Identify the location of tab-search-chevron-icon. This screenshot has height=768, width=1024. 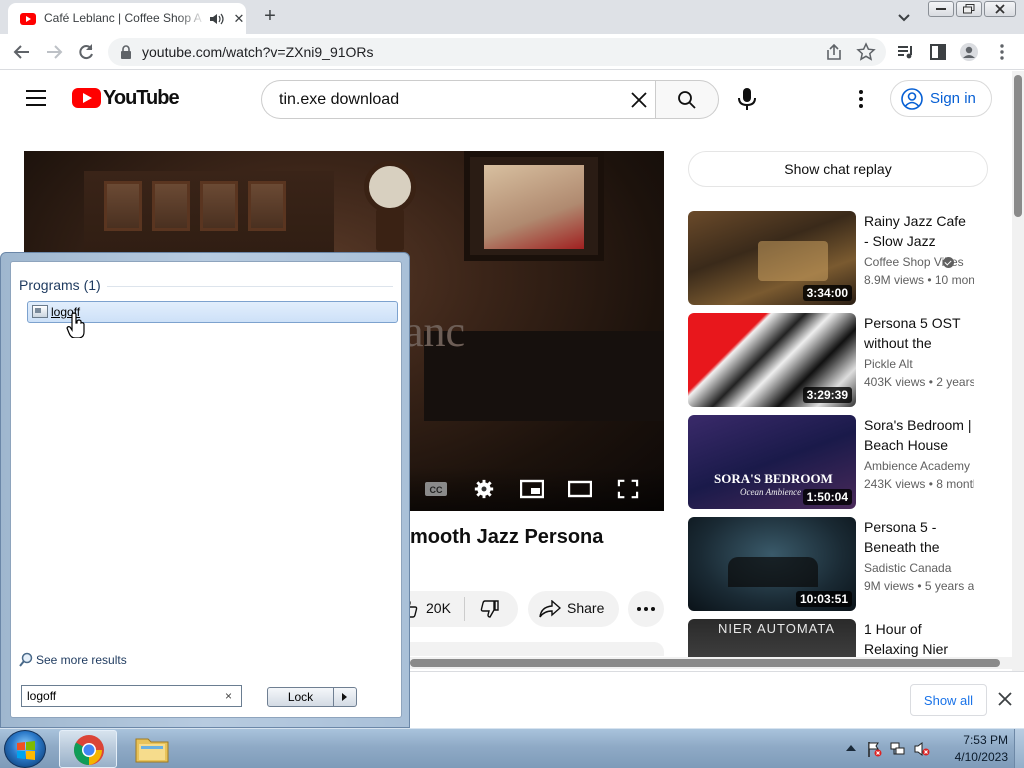
(904, 17).